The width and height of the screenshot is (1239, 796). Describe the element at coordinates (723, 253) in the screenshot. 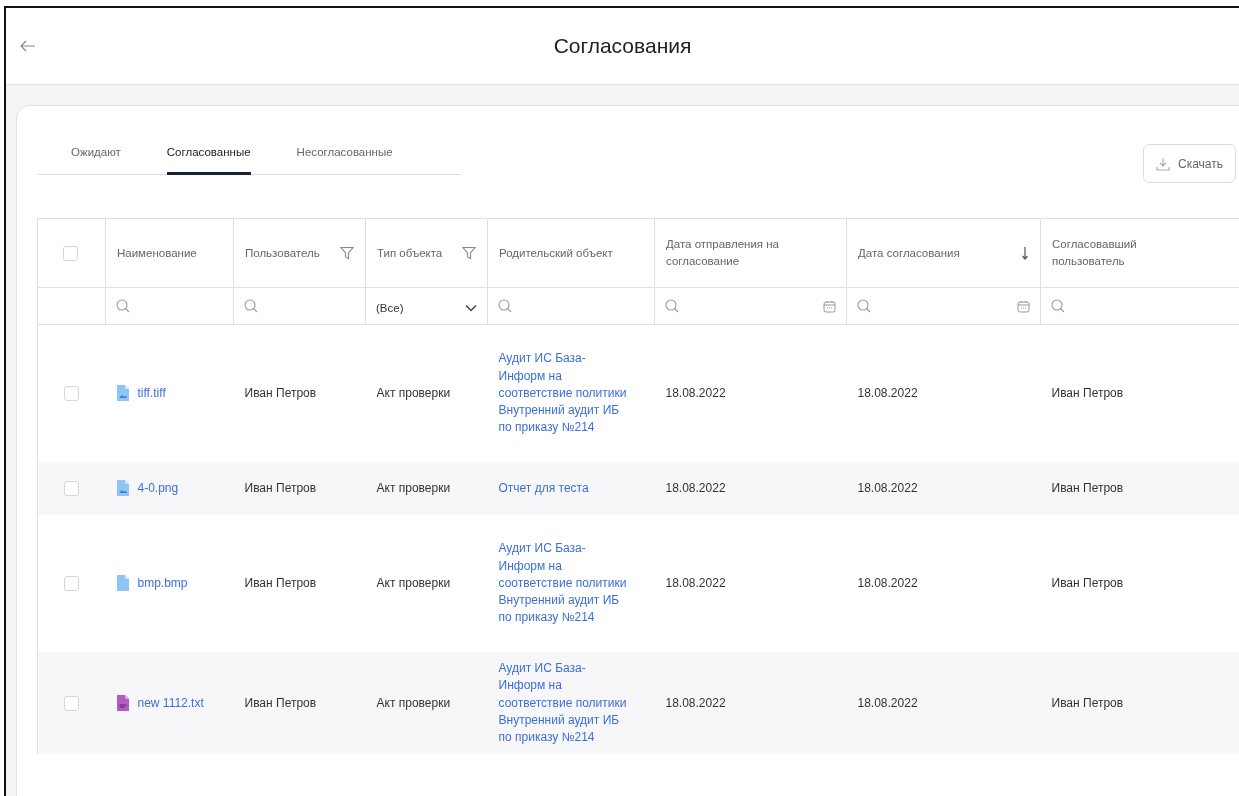

I see `column-label: Дата отправления на согласование` at that location.